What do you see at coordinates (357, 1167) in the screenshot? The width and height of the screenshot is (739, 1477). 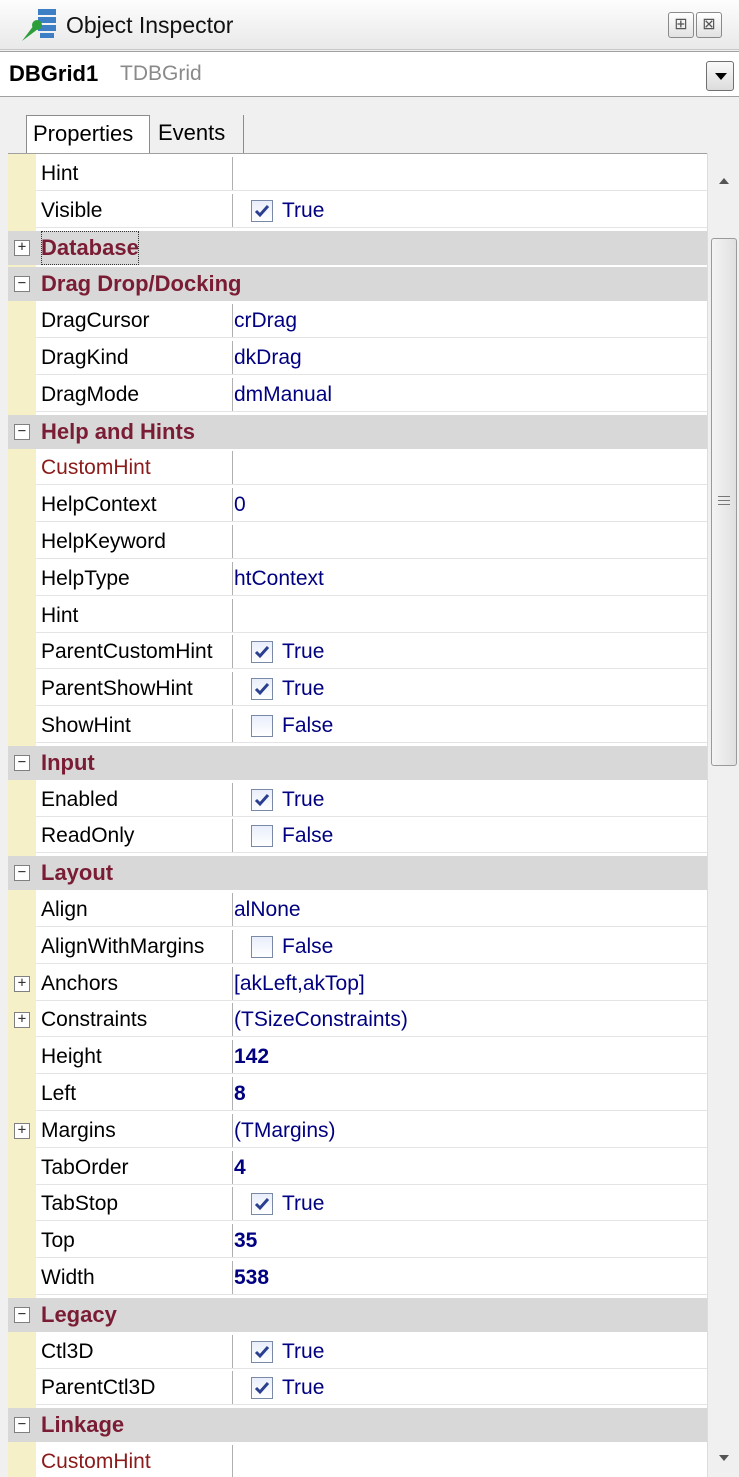 I see `property-row: TabOrder 4` at bounding box center [357, 1167].